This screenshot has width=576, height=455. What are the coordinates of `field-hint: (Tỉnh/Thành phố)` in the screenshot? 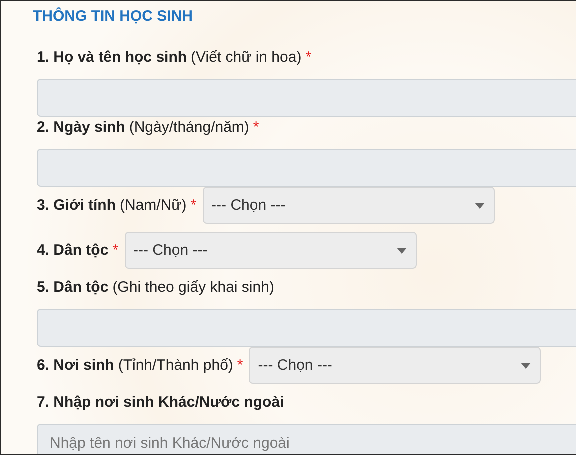 It's located at (176, 366).